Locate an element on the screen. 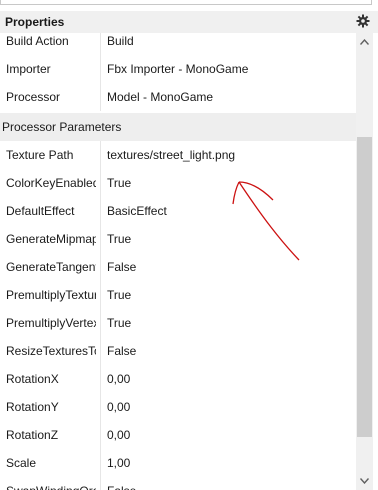  property-row-rotationz: RotationZ 0,00 is located at coordinates (178, 435).